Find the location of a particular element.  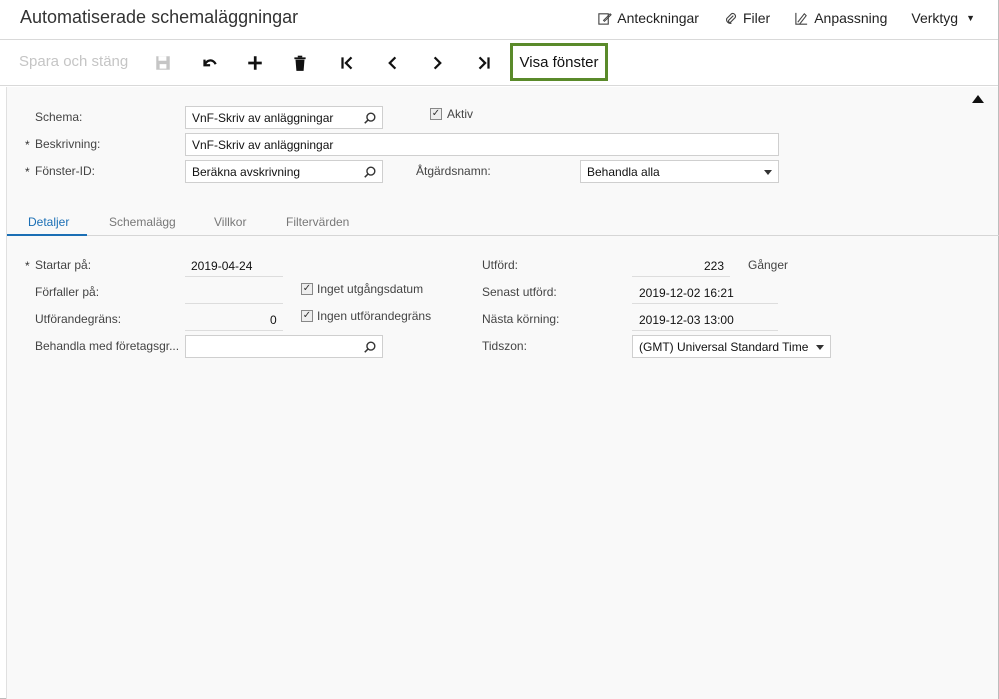

utford-value: 223 is located at coordinates (714, 266).